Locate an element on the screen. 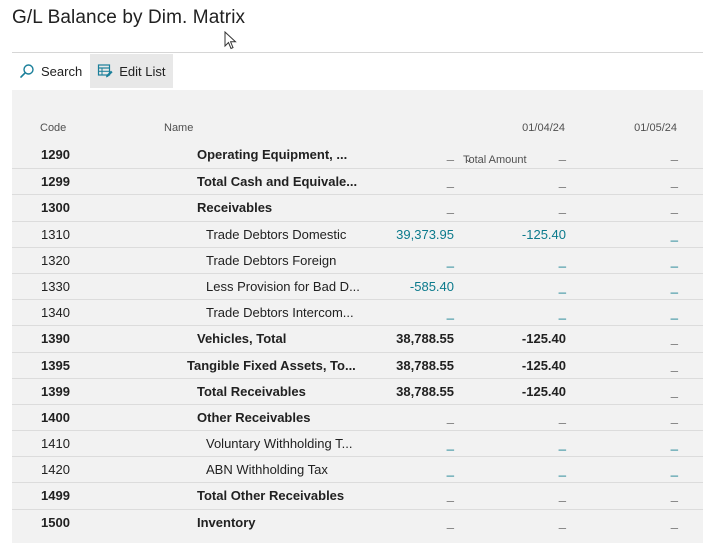  mouse-cursor-icon is located at coordinates (230, 40).